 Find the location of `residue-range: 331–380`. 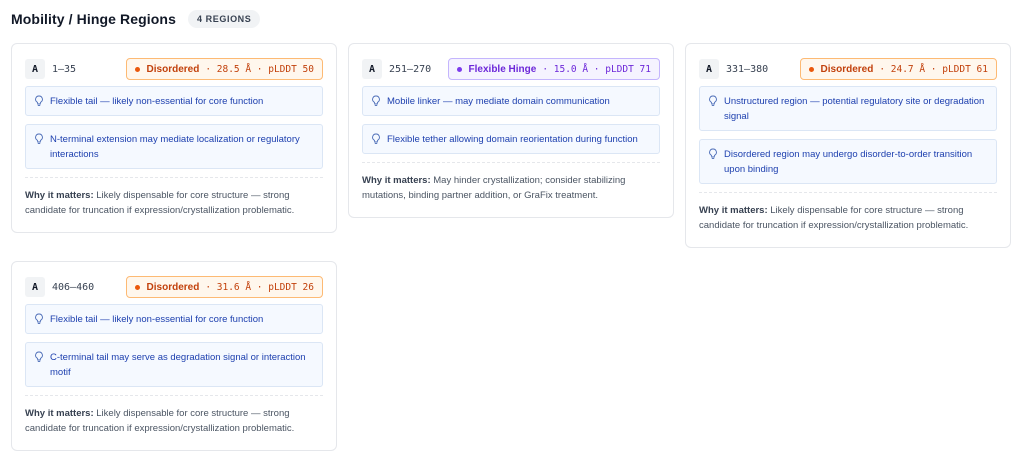

residue-range: 331–380 is located at coordinates (747, 69).